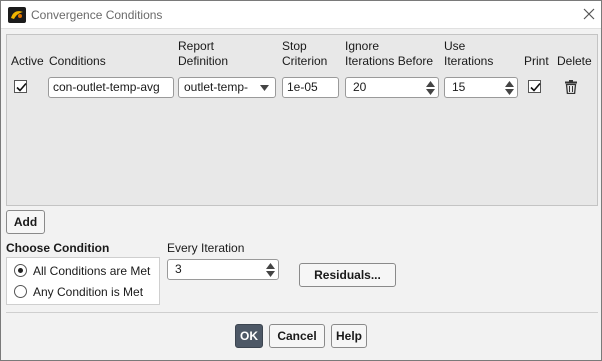 The height and width of the screenshot is (361, 602). I want to click on report-definition-dropdown: outlet-temp-, so click(227, 87).